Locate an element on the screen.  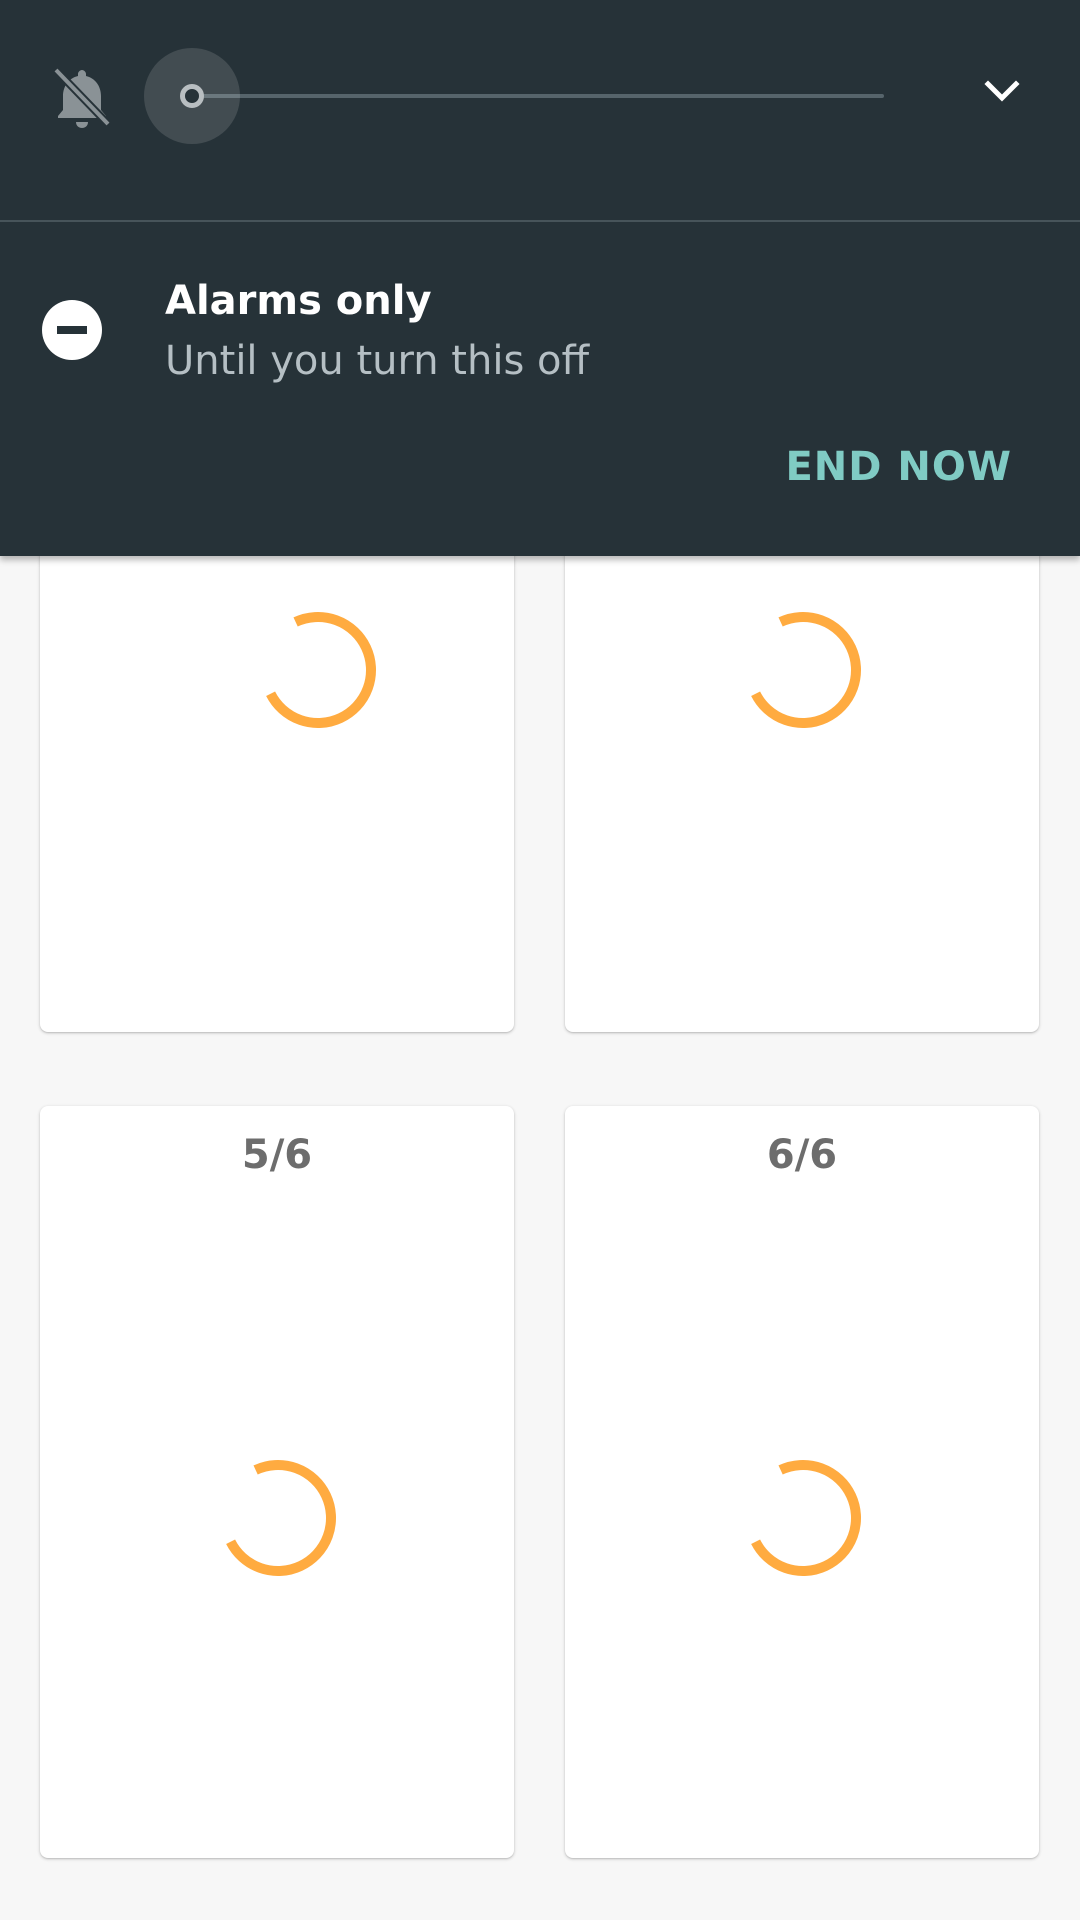
slider-thumb is located at coordinates (192, 96).